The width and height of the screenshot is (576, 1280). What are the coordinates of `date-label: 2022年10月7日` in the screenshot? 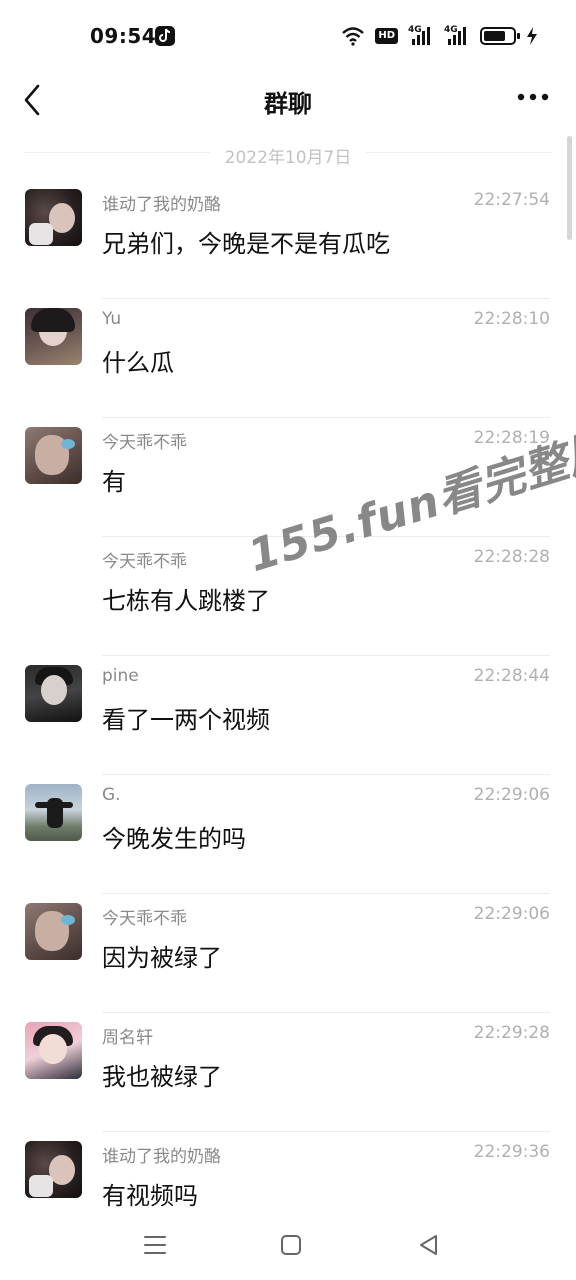 It's located at (288, 158).